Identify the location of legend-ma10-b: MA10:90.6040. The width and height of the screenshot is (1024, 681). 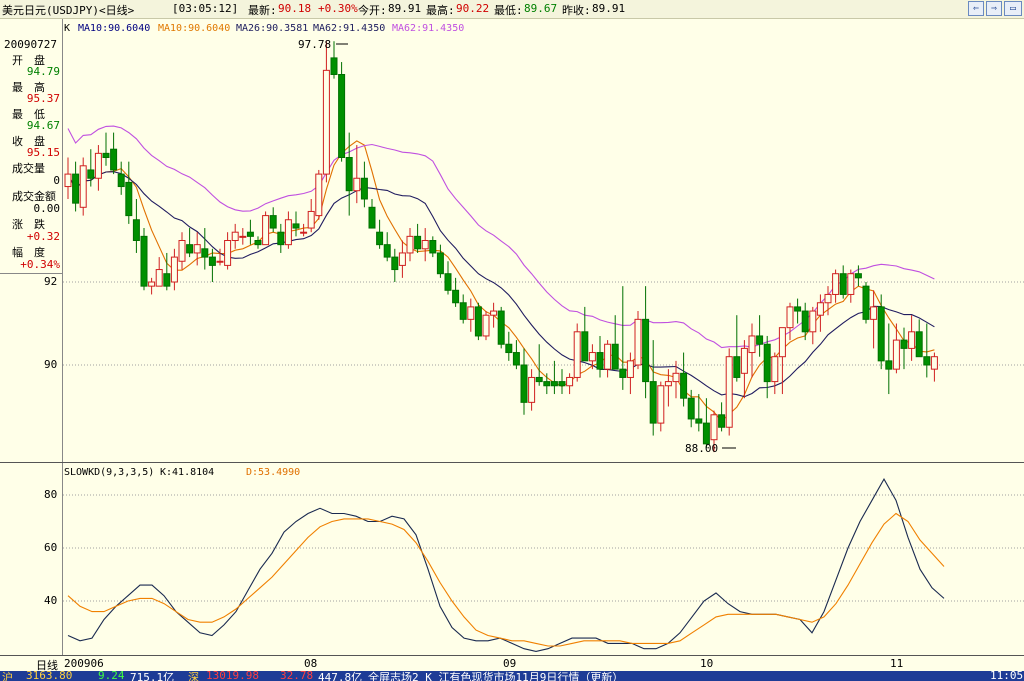
(194, 28).